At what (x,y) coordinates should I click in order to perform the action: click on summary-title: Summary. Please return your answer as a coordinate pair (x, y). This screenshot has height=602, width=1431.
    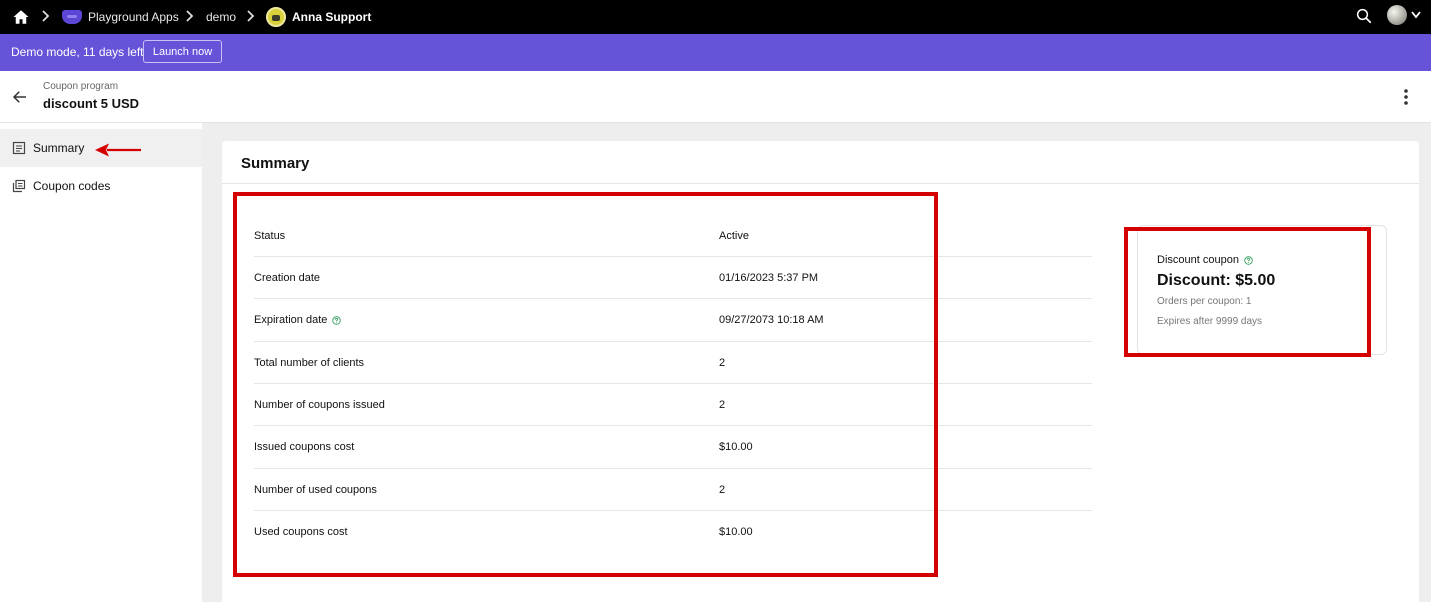
    Looking at the image, I should click on (275, 163).